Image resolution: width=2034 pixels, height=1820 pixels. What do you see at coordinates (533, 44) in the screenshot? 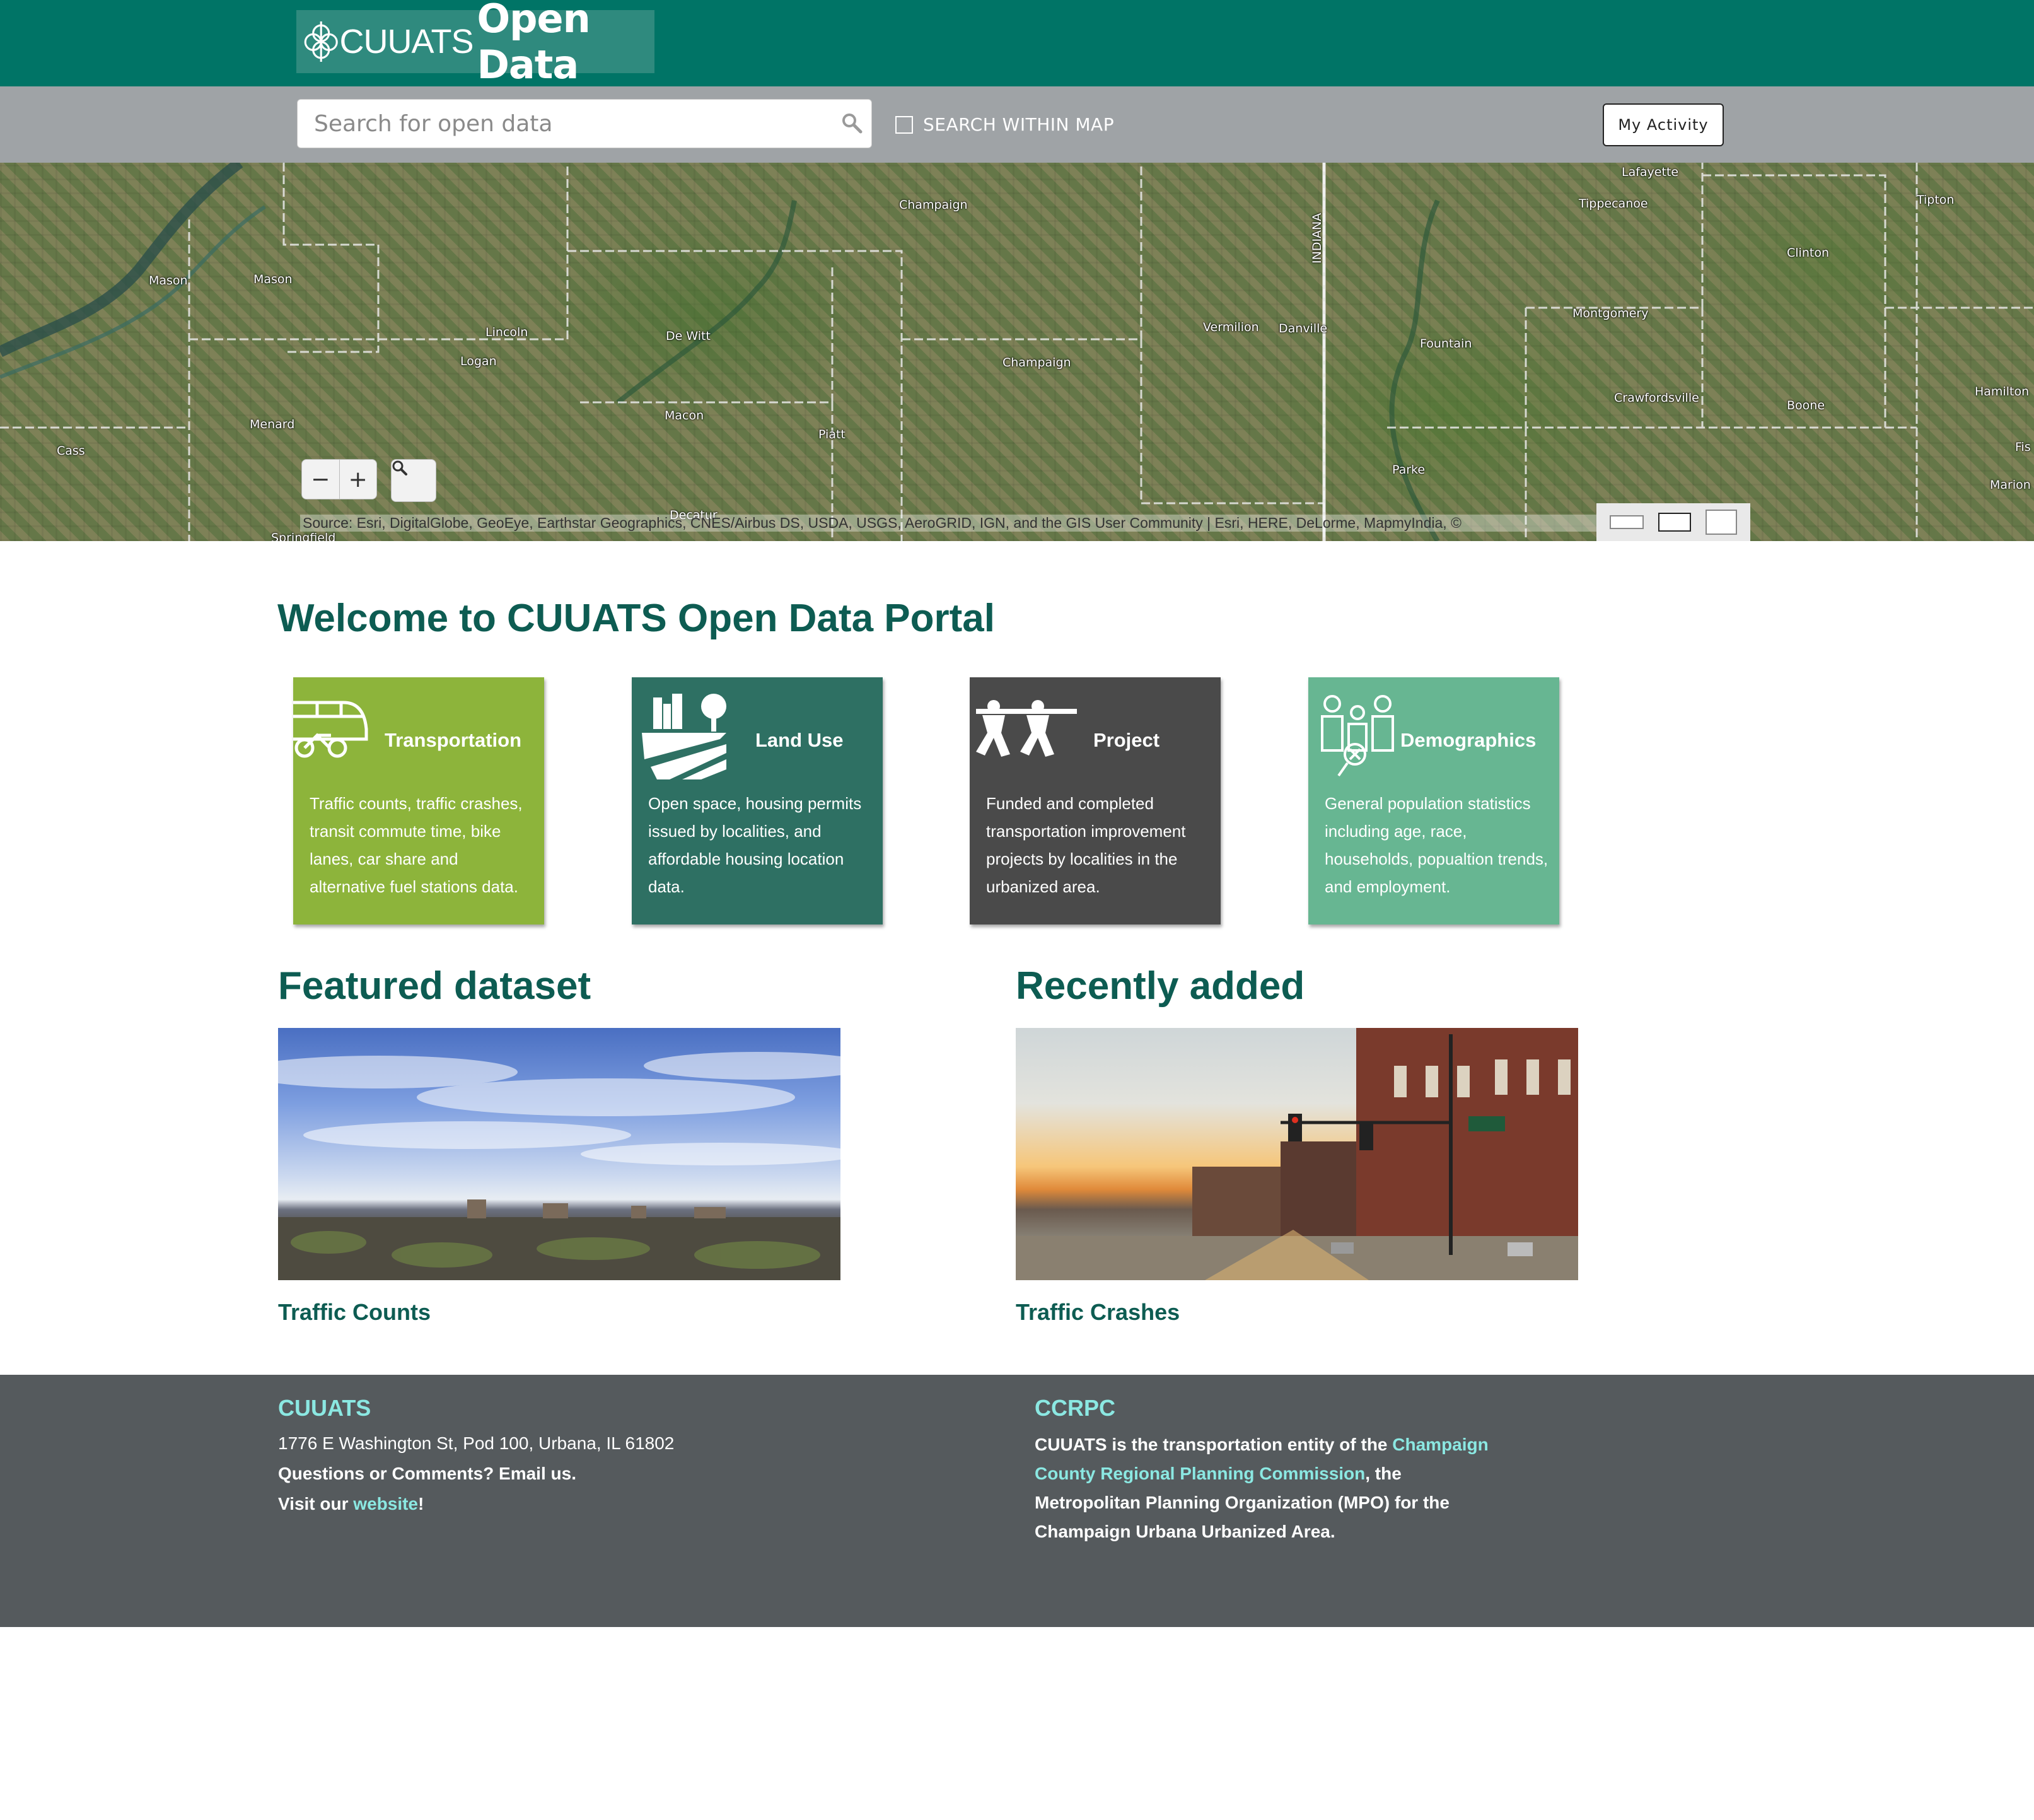
I see `logo-open-data-text: Open Data` at bounding box center [533, 44].